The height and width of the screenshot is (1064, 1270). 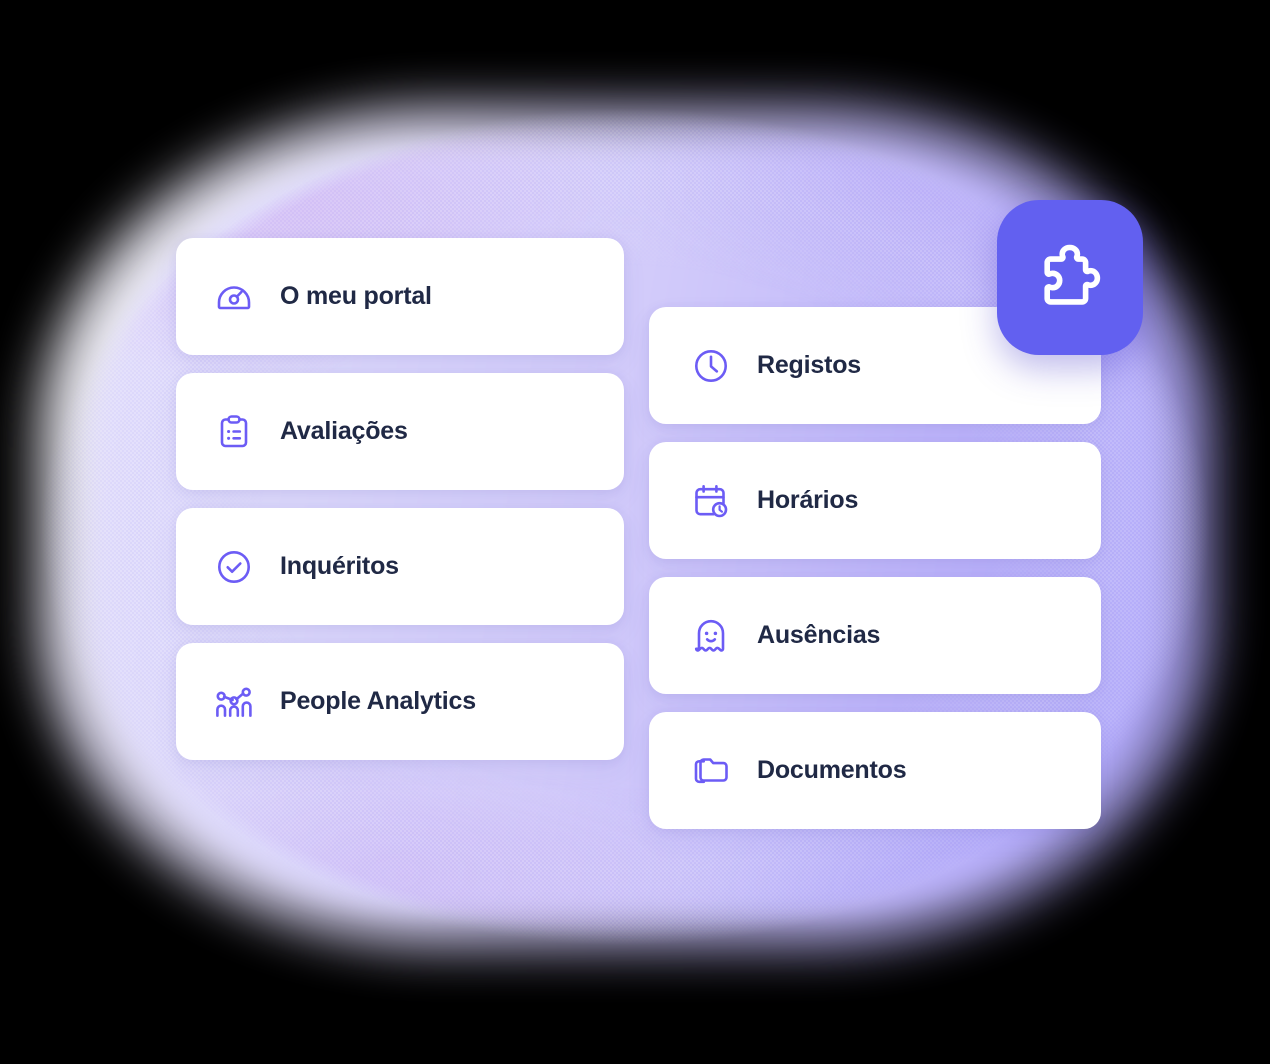 I want to click on module-card-avaliacoes: Avaliações, so click(x=400, y=431).